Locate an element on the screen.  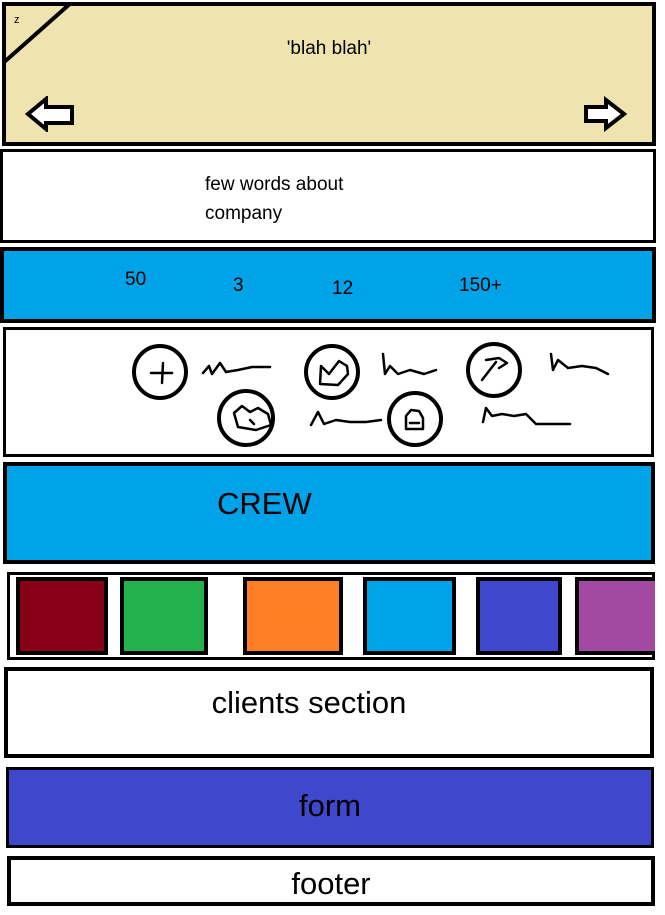
hammer-icon is located at coordinates (494, 370).